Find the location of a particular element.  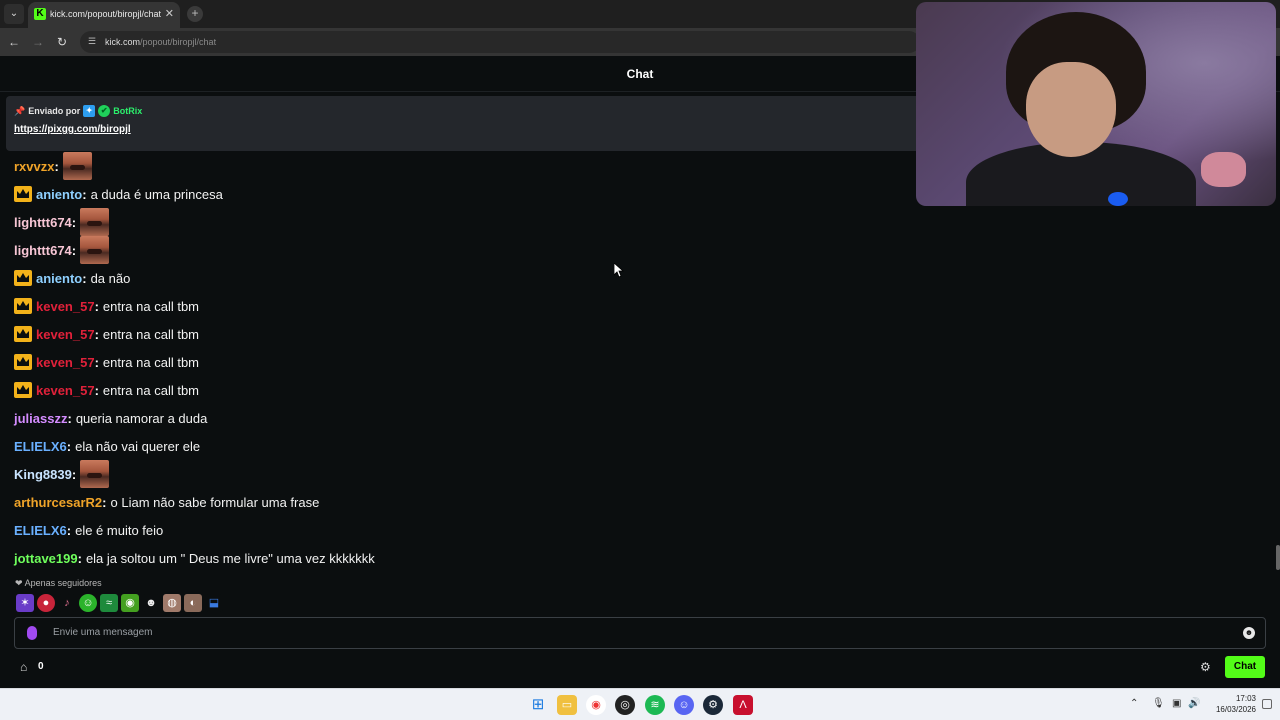

riot-vanguard-icon: Λ is located at coordinates (743, 705).